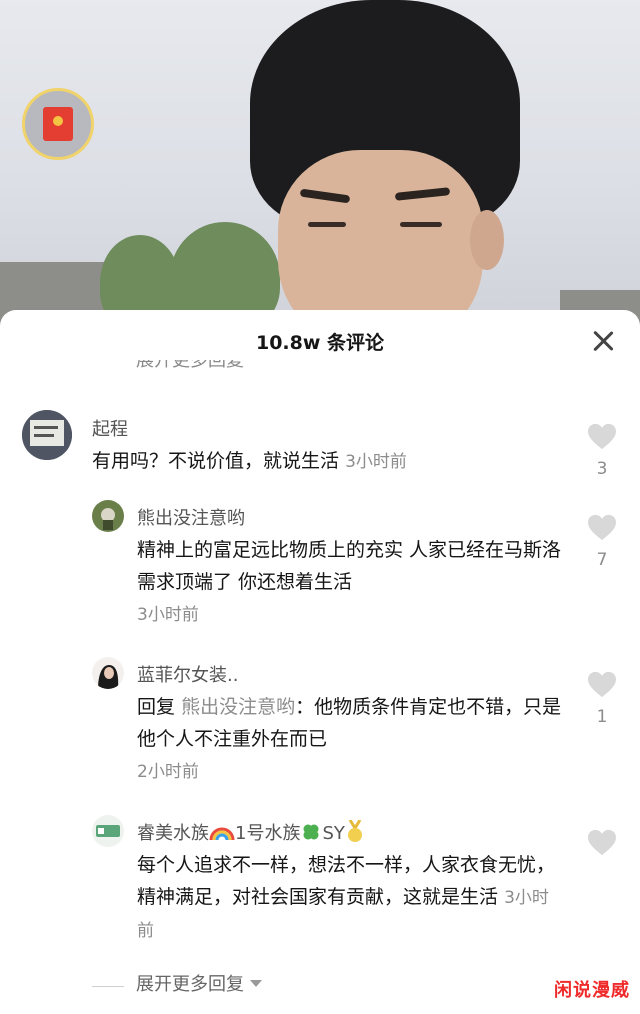  I want to click on sheet-header: 10.8w 条评论, so click(320, 341).